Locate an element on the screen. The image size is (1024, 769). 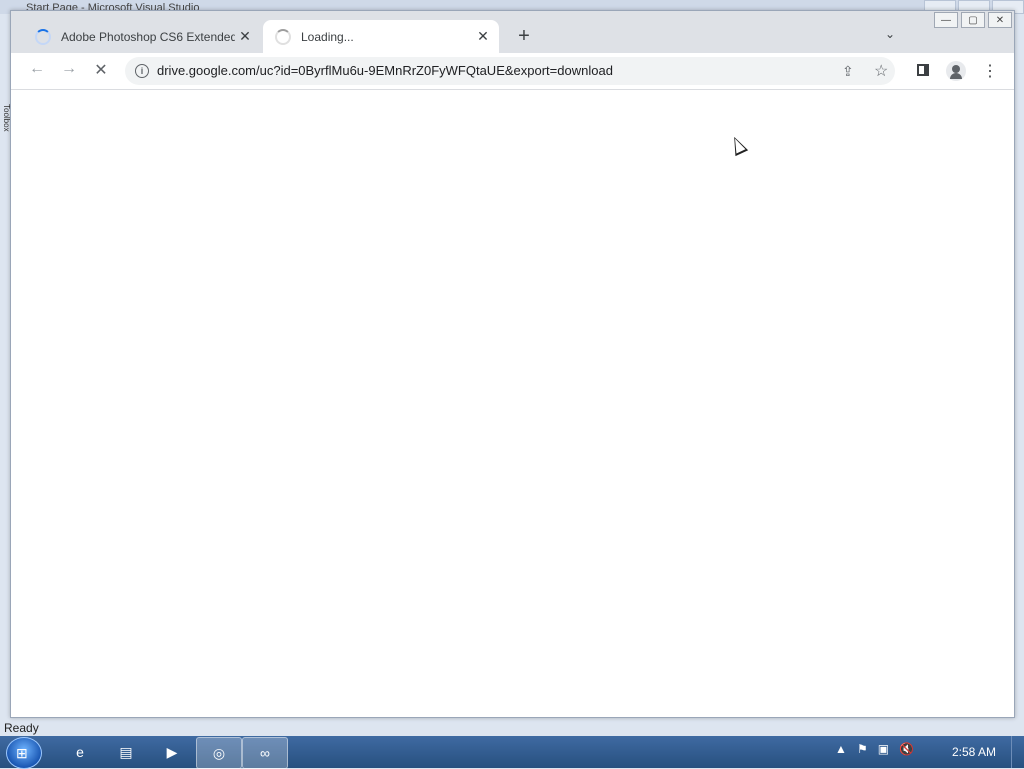
mouse-cursor-icon is located at coordinates (738, 145).